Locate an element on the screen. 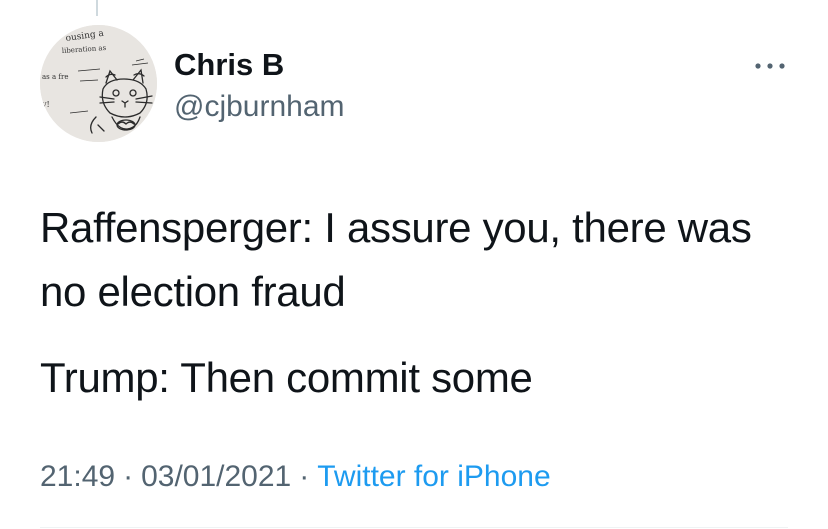 The width and height of the screenshot is (828, 529). tweet-time: 21:49 is located at coordinates (77, 476).